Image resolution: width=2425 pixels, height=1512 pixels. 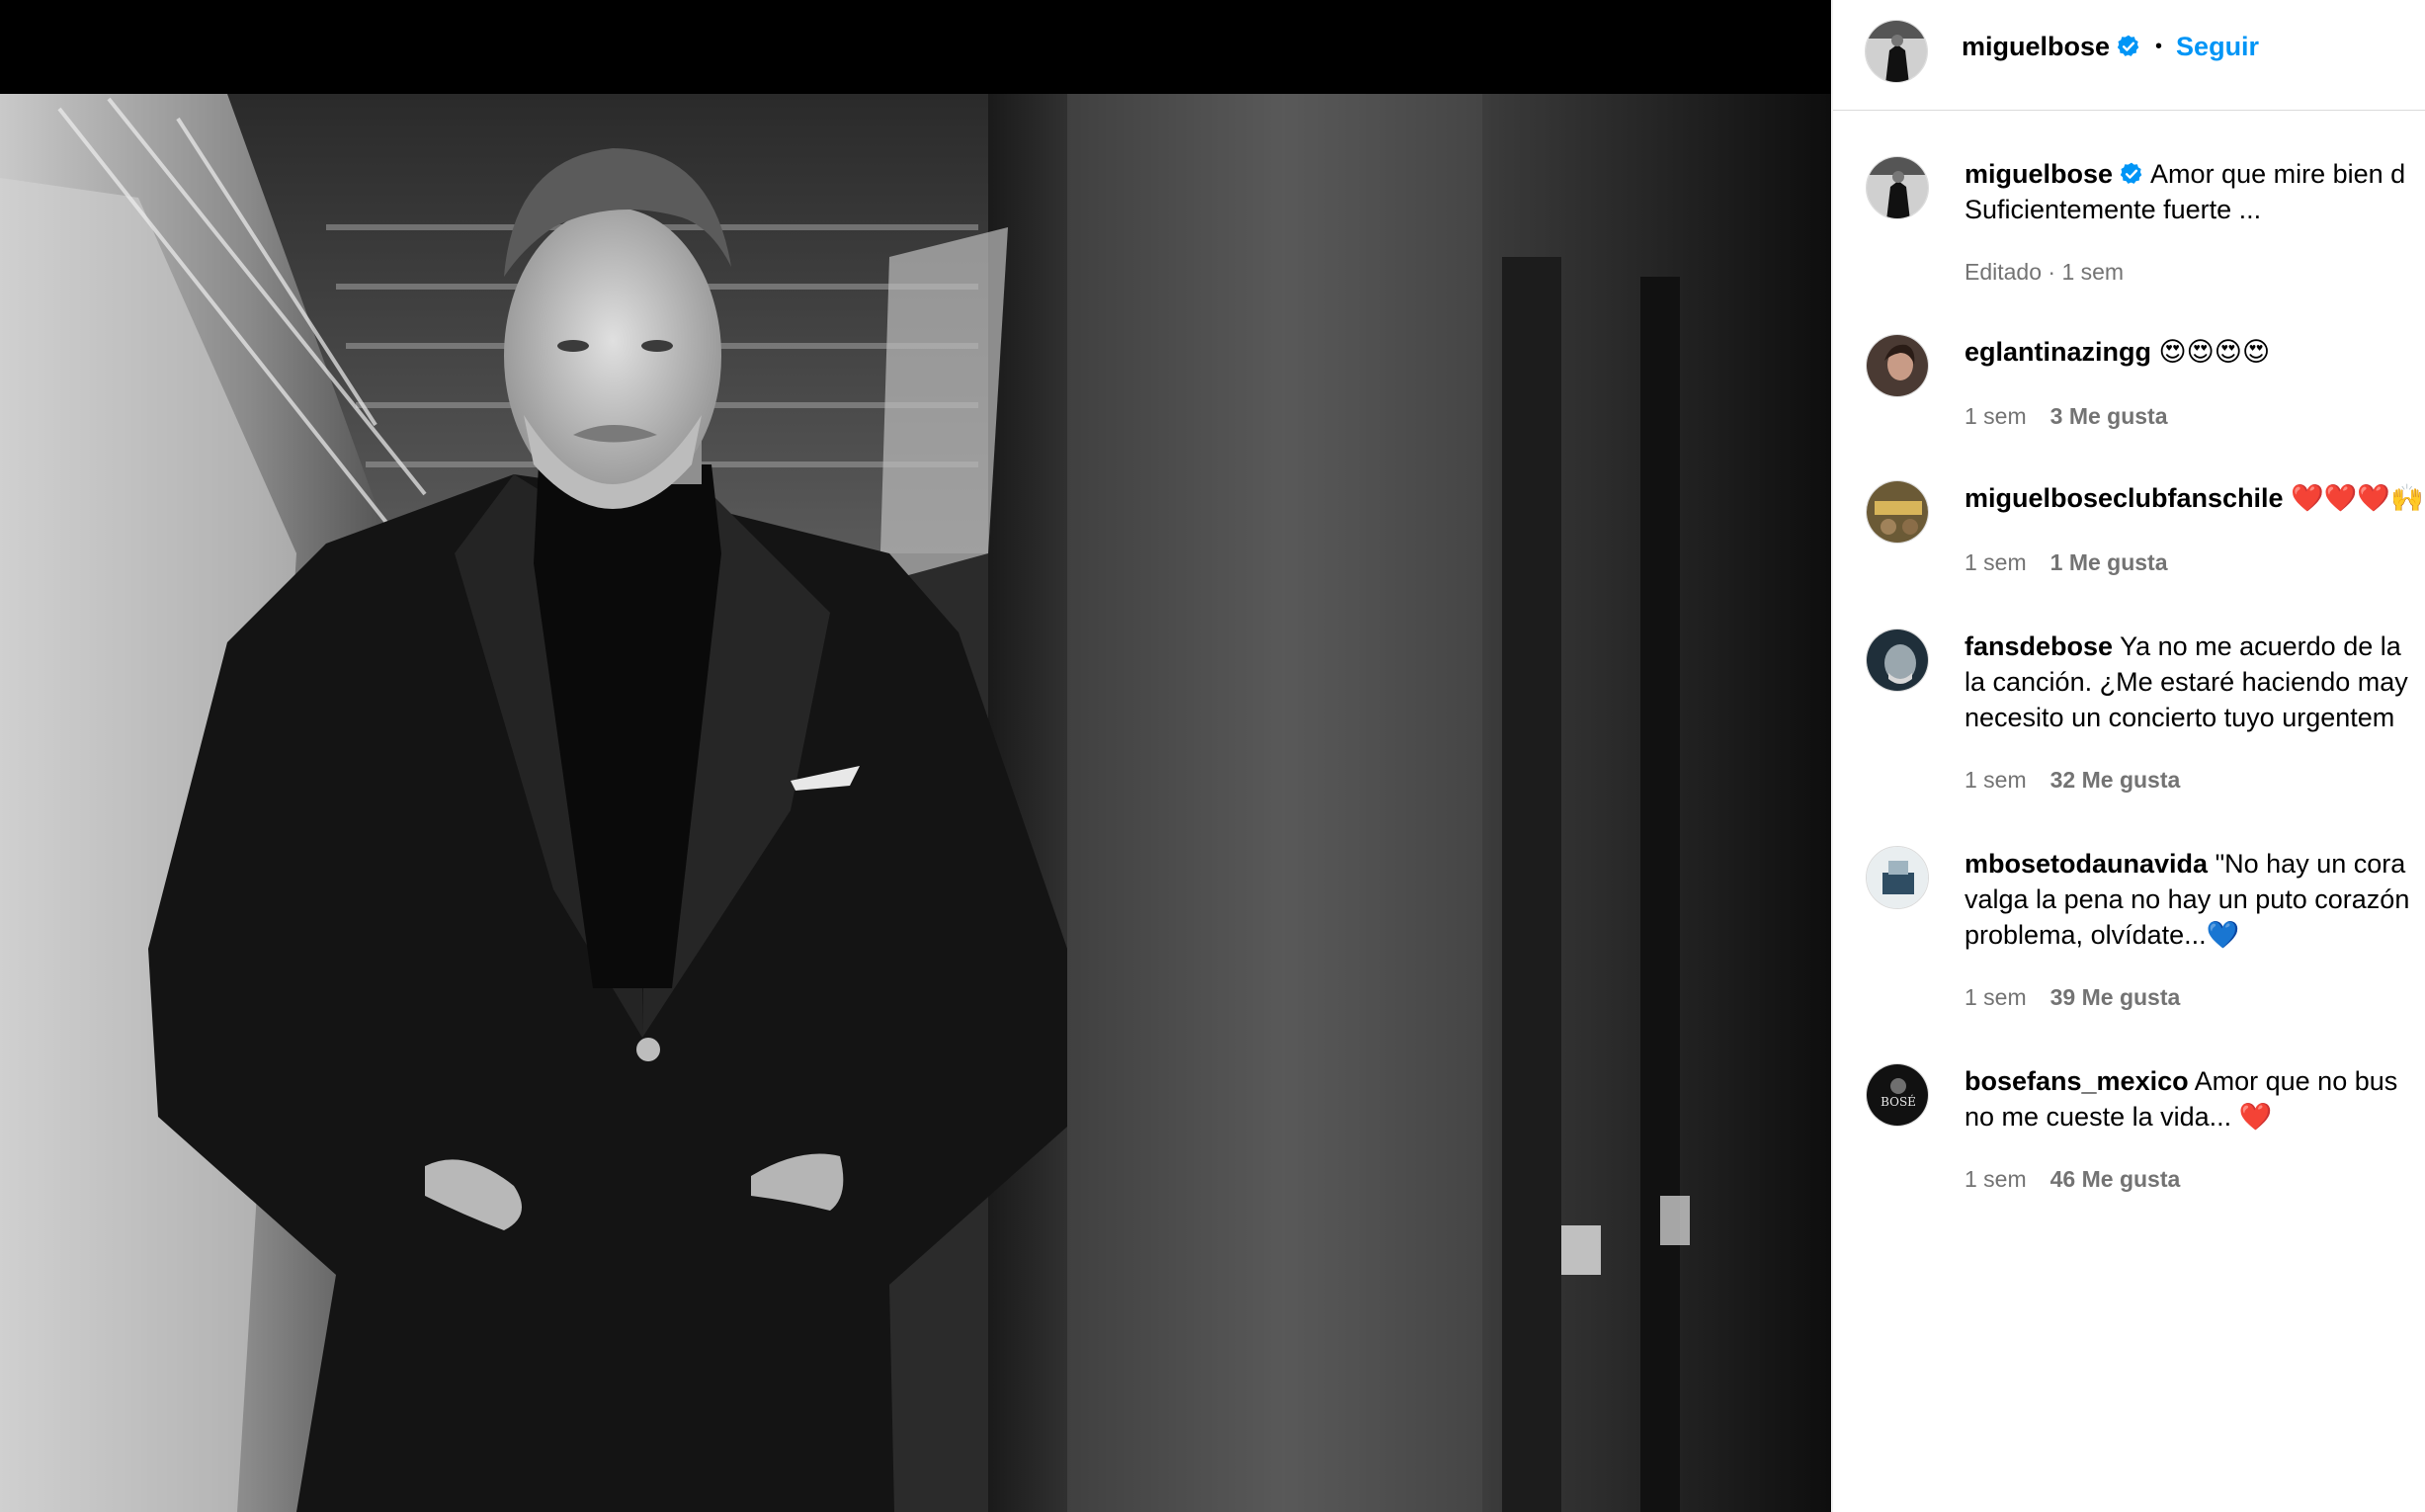 I want to click on comment-likes: 32 Me gusta, so click(x=2115, y=780).